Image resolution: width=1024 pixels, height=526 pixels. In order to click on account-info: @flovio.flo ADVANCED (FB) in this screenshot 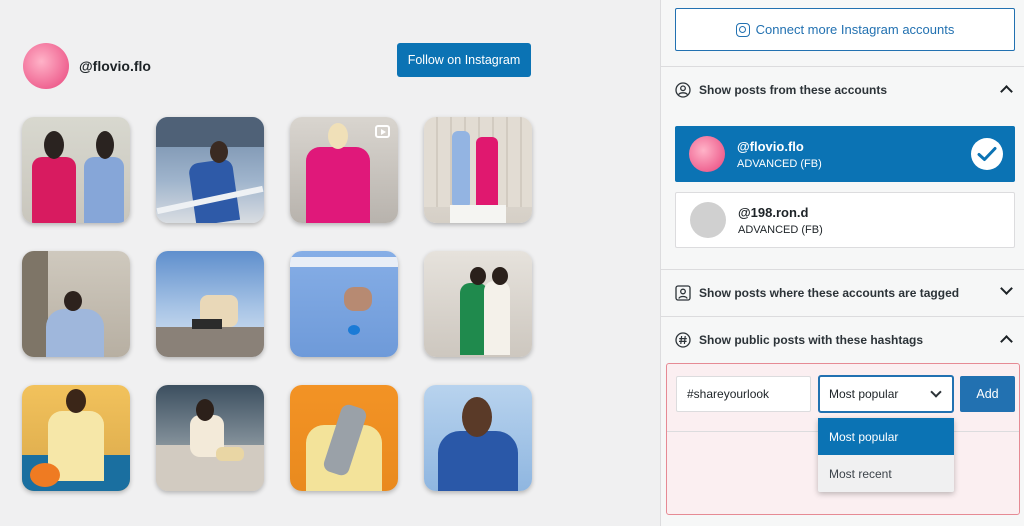, I will do `click(779, 154)`.